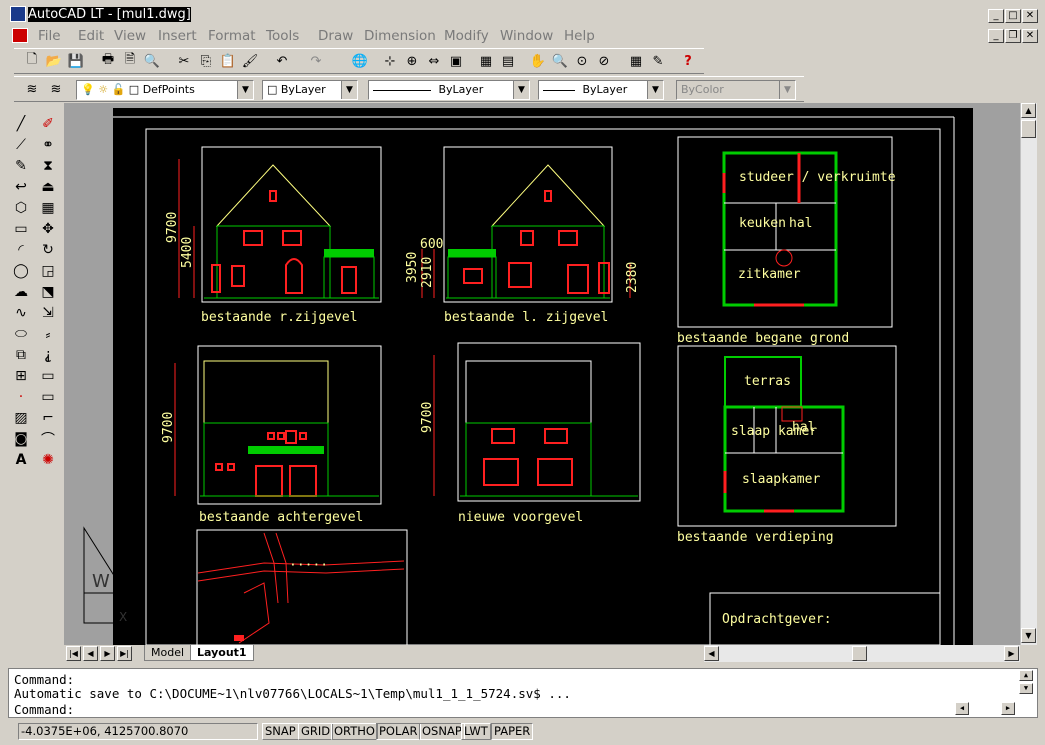  I want to click on cut-icon: ✂, so click(184, 61).